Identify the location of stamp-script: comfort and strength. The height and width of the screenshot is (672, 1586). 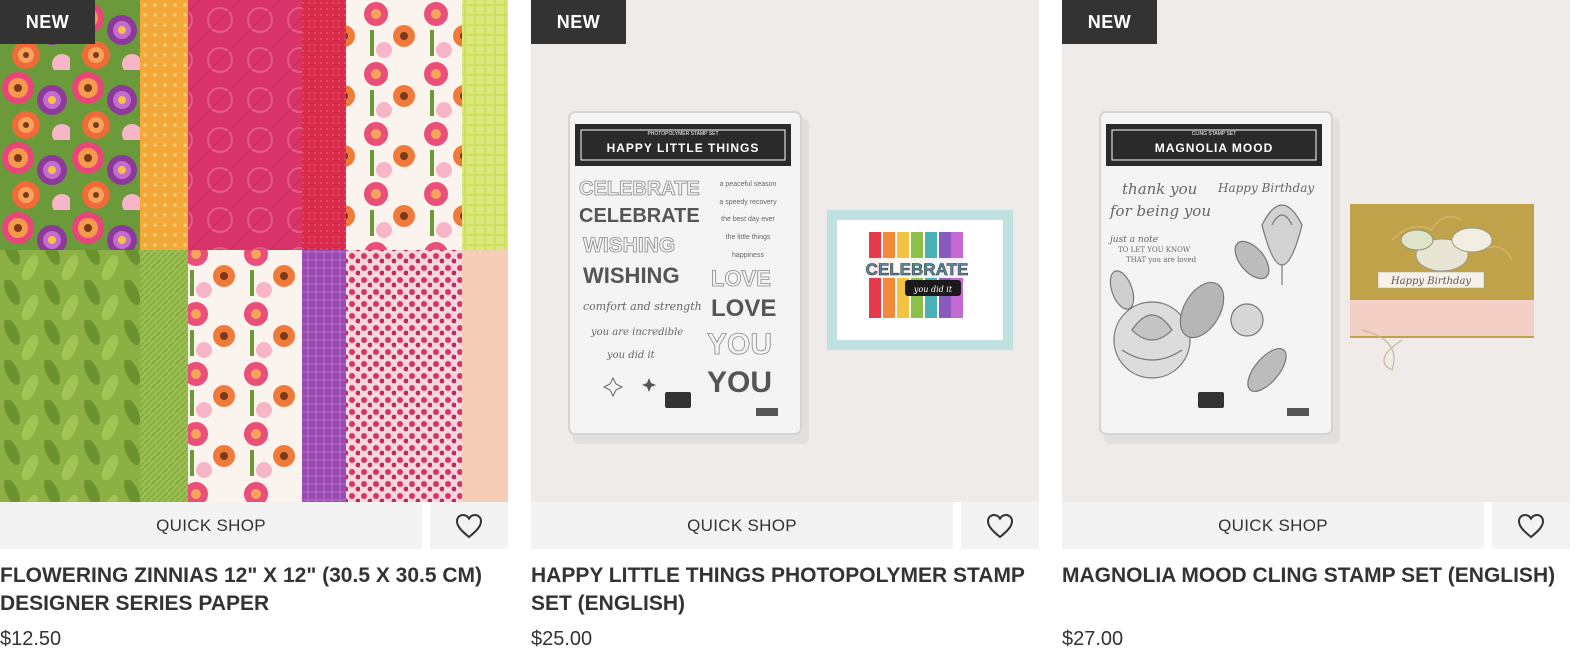
(642, 306).